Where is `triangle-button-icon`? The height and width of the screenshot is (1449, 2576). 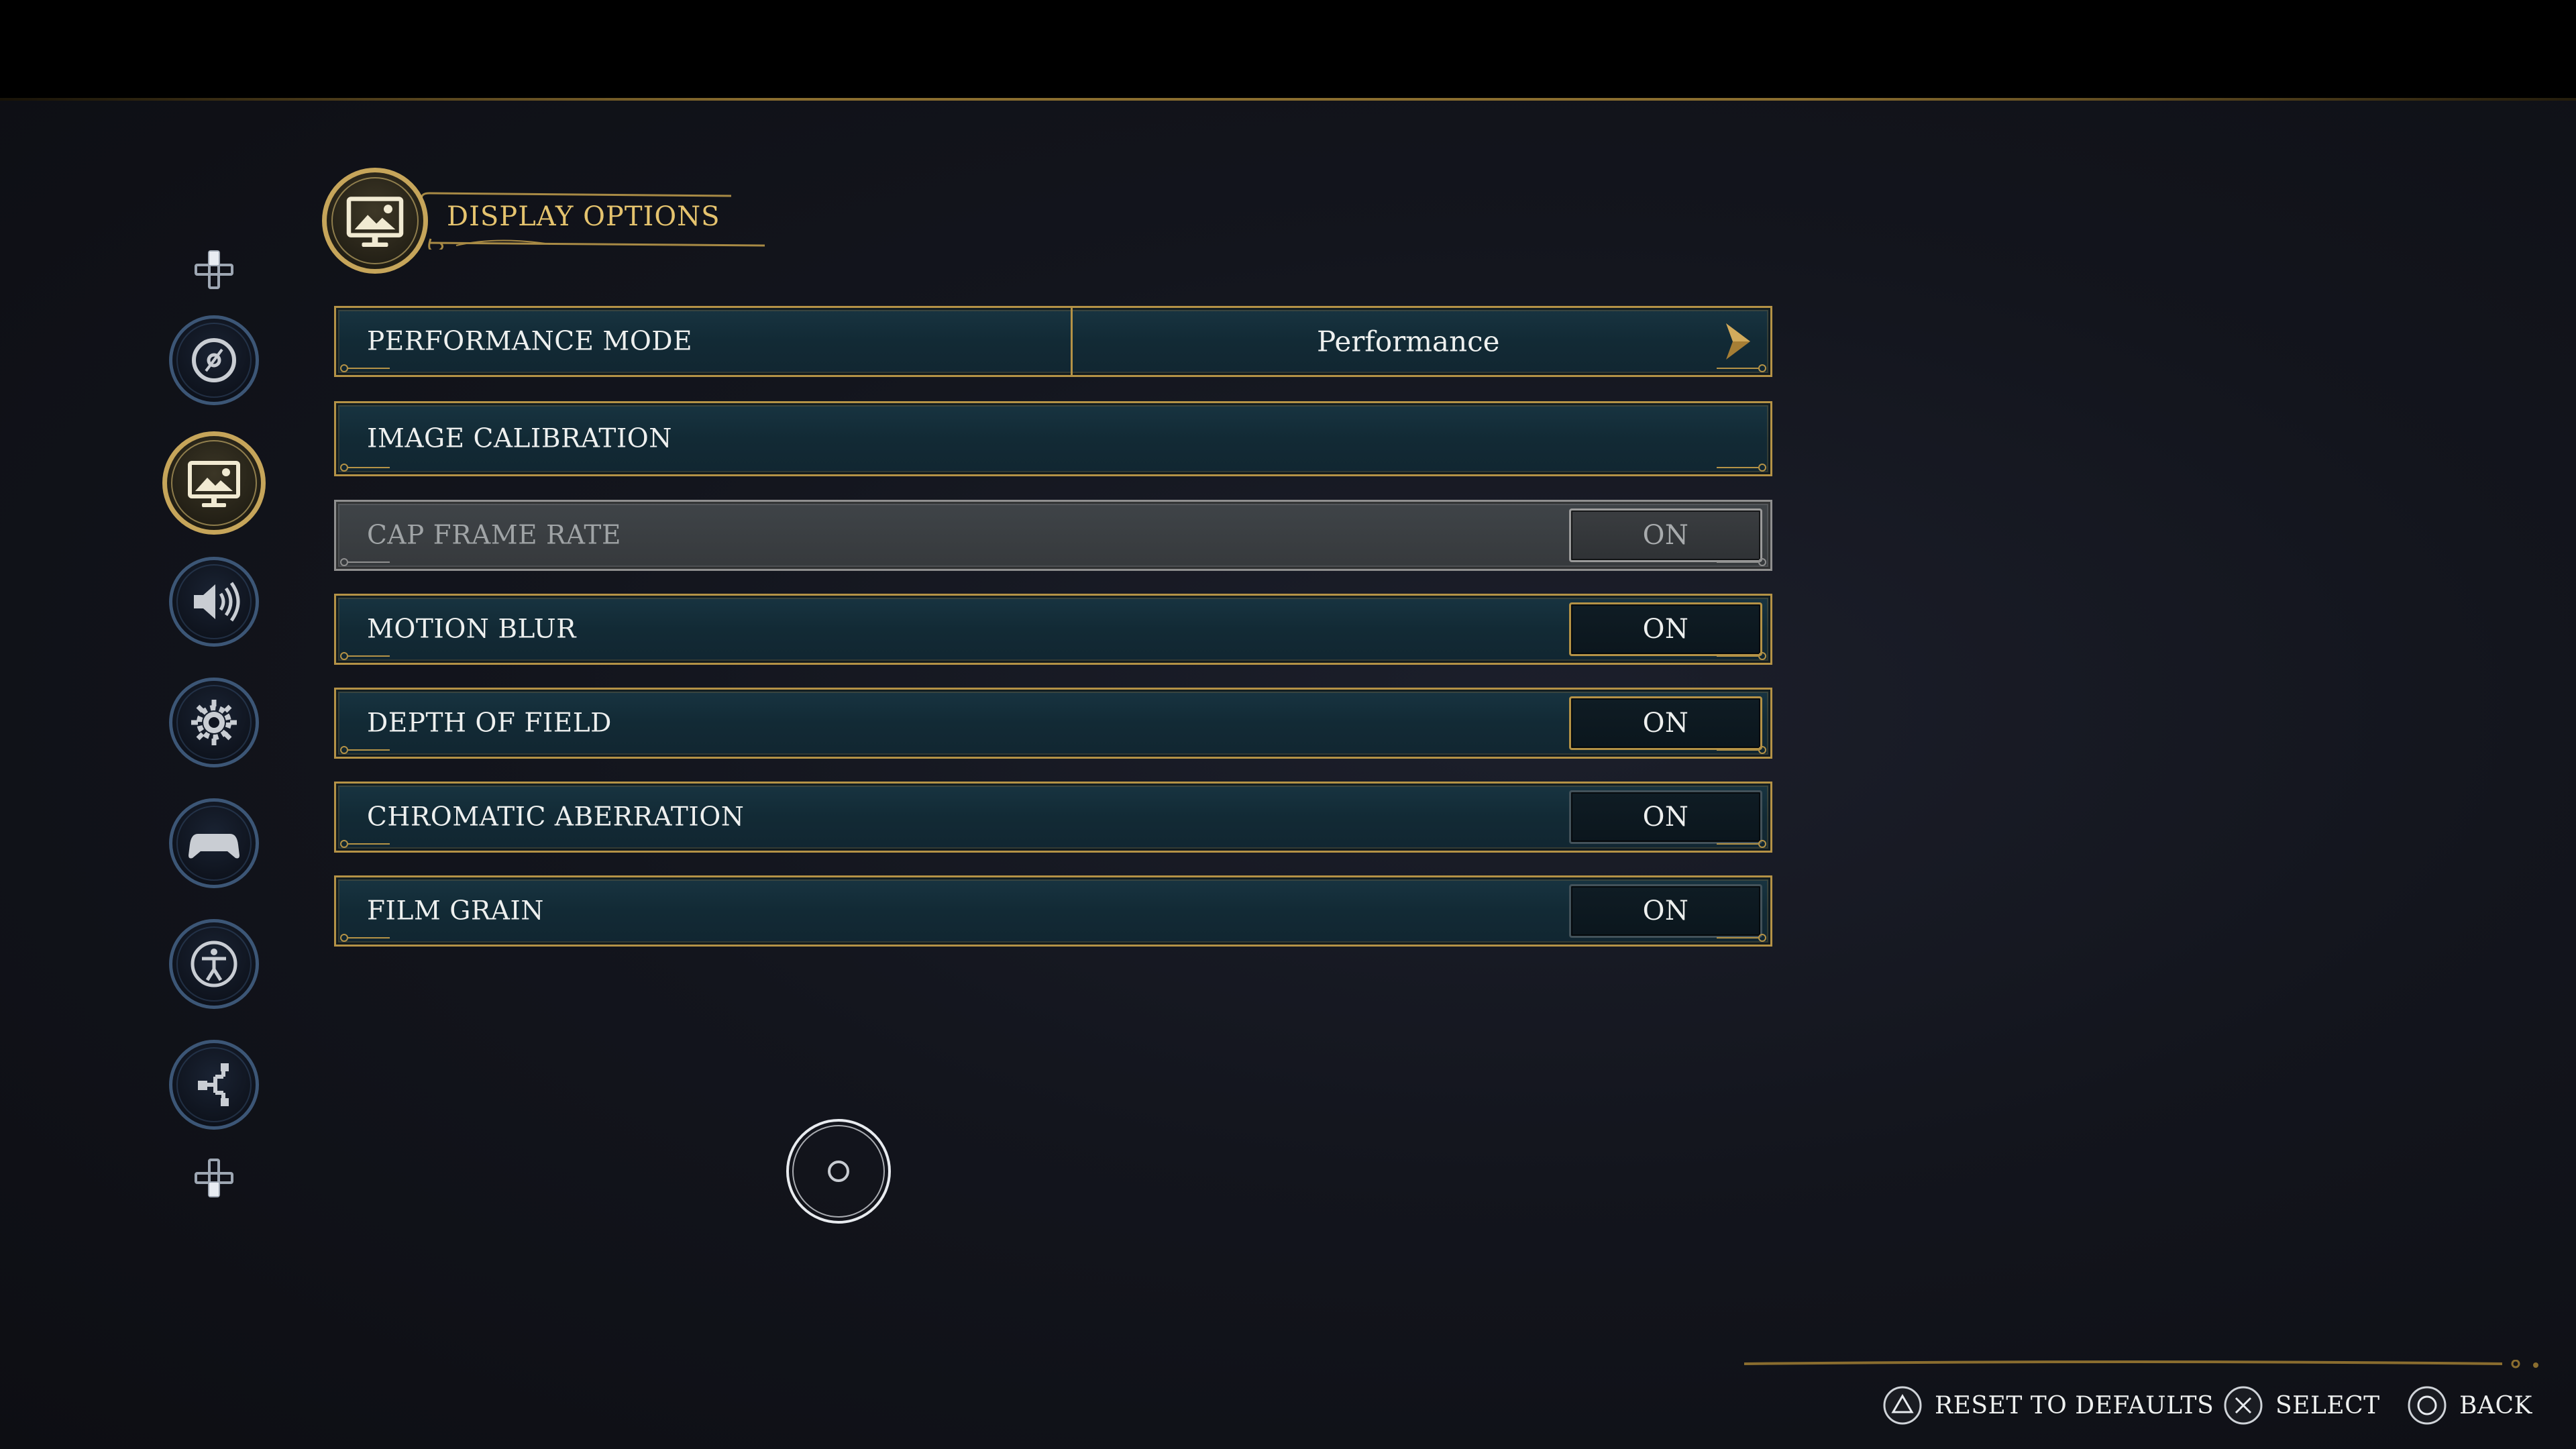
triangle-button-icon is located at coordinates (1902, 1405).